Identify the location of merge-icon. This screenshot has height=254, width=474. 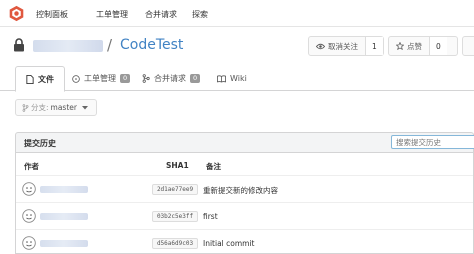
(146, 78).